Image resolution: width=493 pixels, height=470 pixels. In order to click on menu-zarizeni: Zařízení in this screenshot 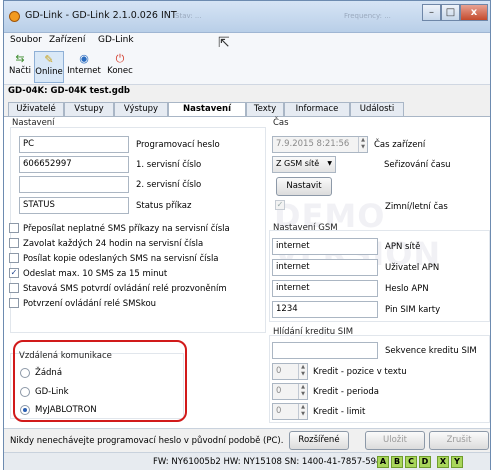, I will do `click(67, 40)`.